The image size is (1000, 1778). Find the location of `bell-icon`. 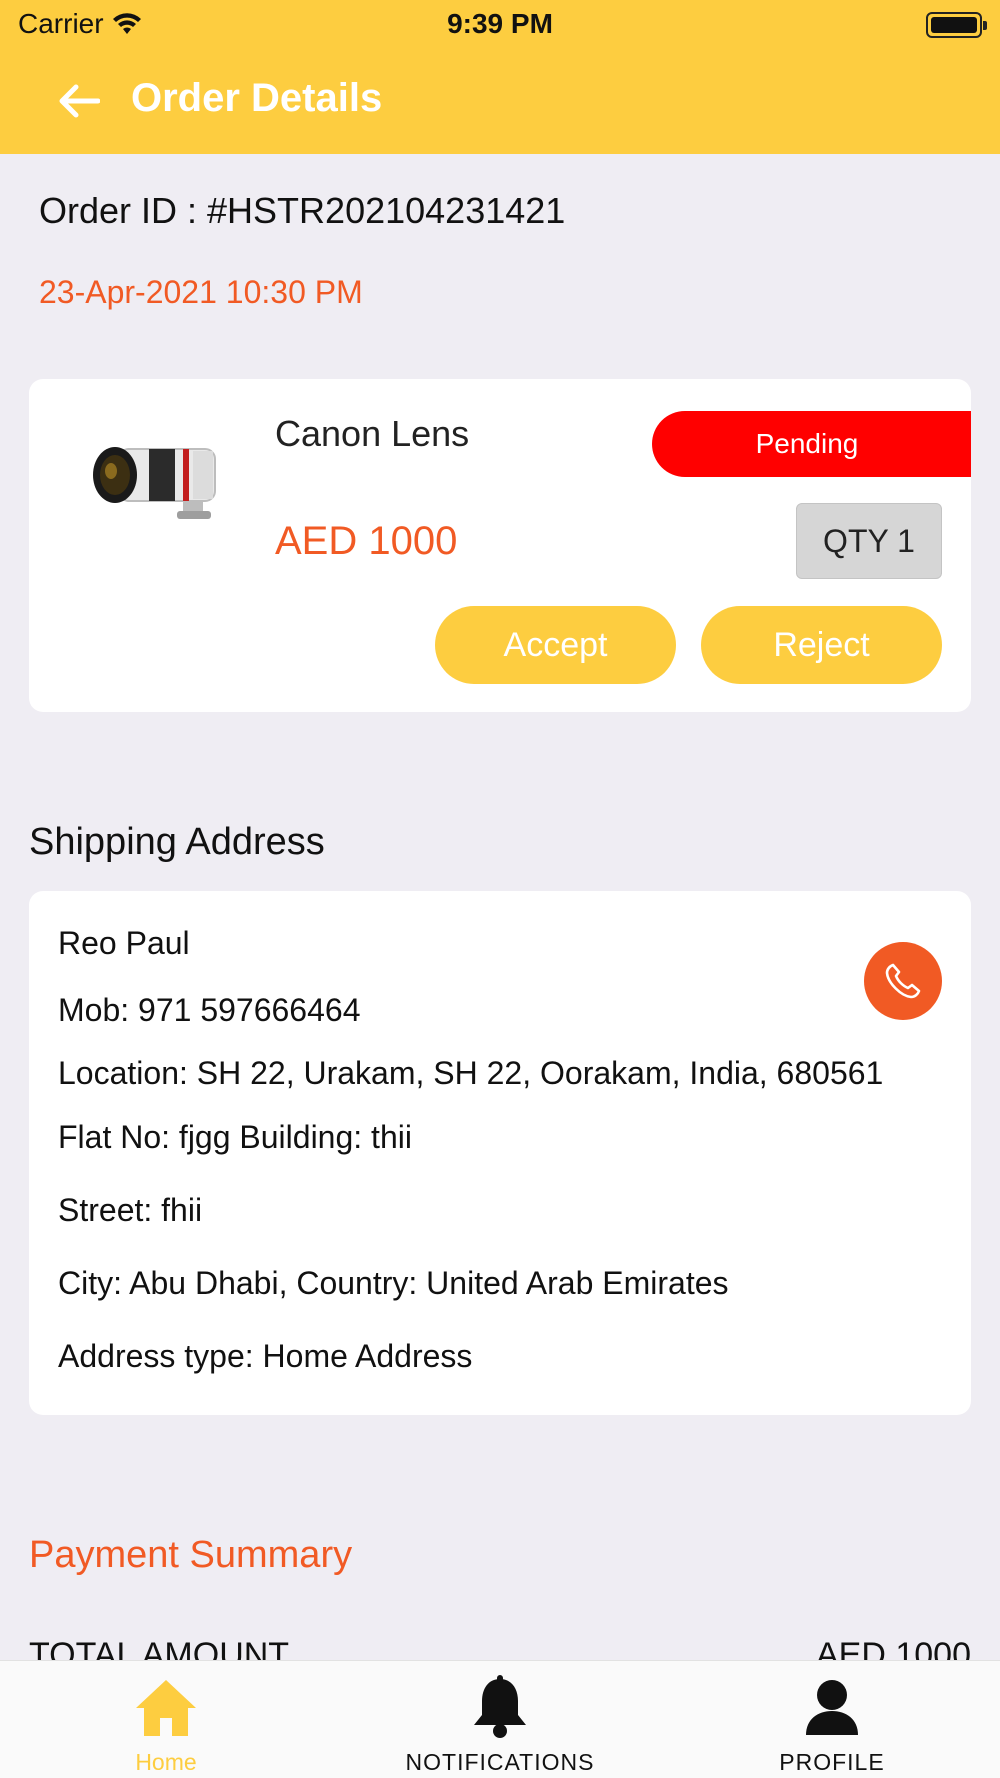

bell-icon is located at coordinates (500, 1706).